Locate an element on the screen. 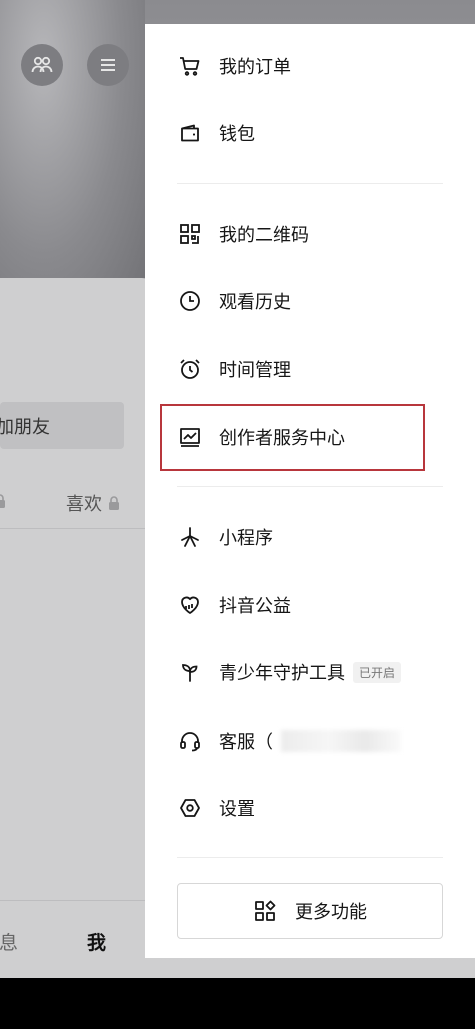 Image resolution: width=475 pixels, height=1029 pixels. friends-icon is located at coordinates (42, 64).